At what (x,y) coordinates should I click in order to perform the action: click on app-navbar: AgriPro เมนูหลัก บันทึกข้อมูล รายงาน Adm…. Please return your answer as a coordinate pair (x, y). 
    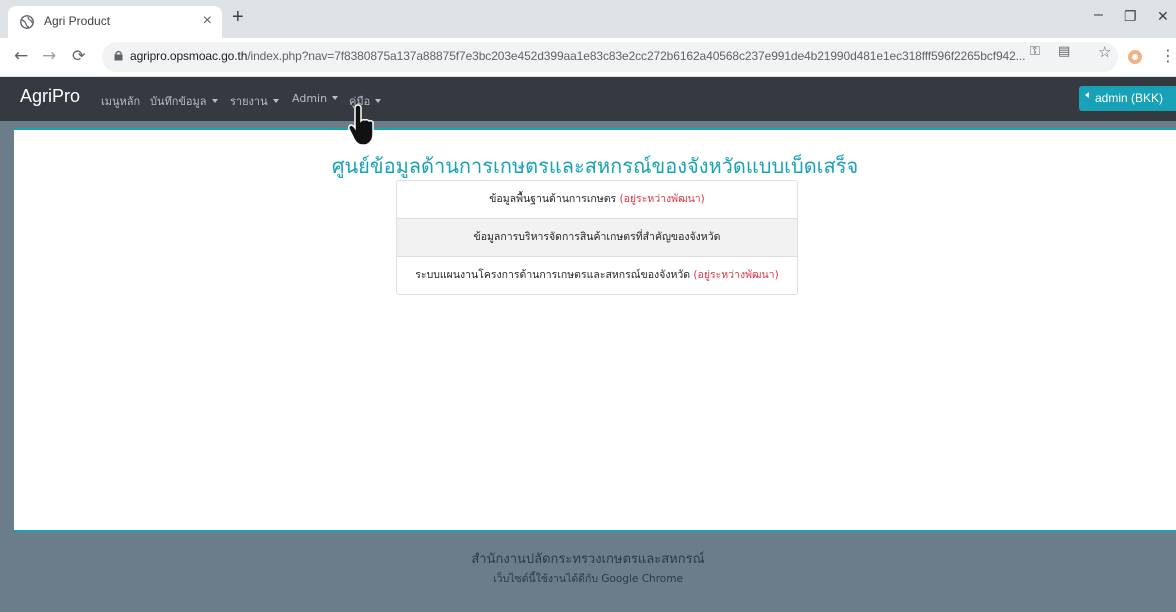
    Looking at the image, I should click on (588, 99).